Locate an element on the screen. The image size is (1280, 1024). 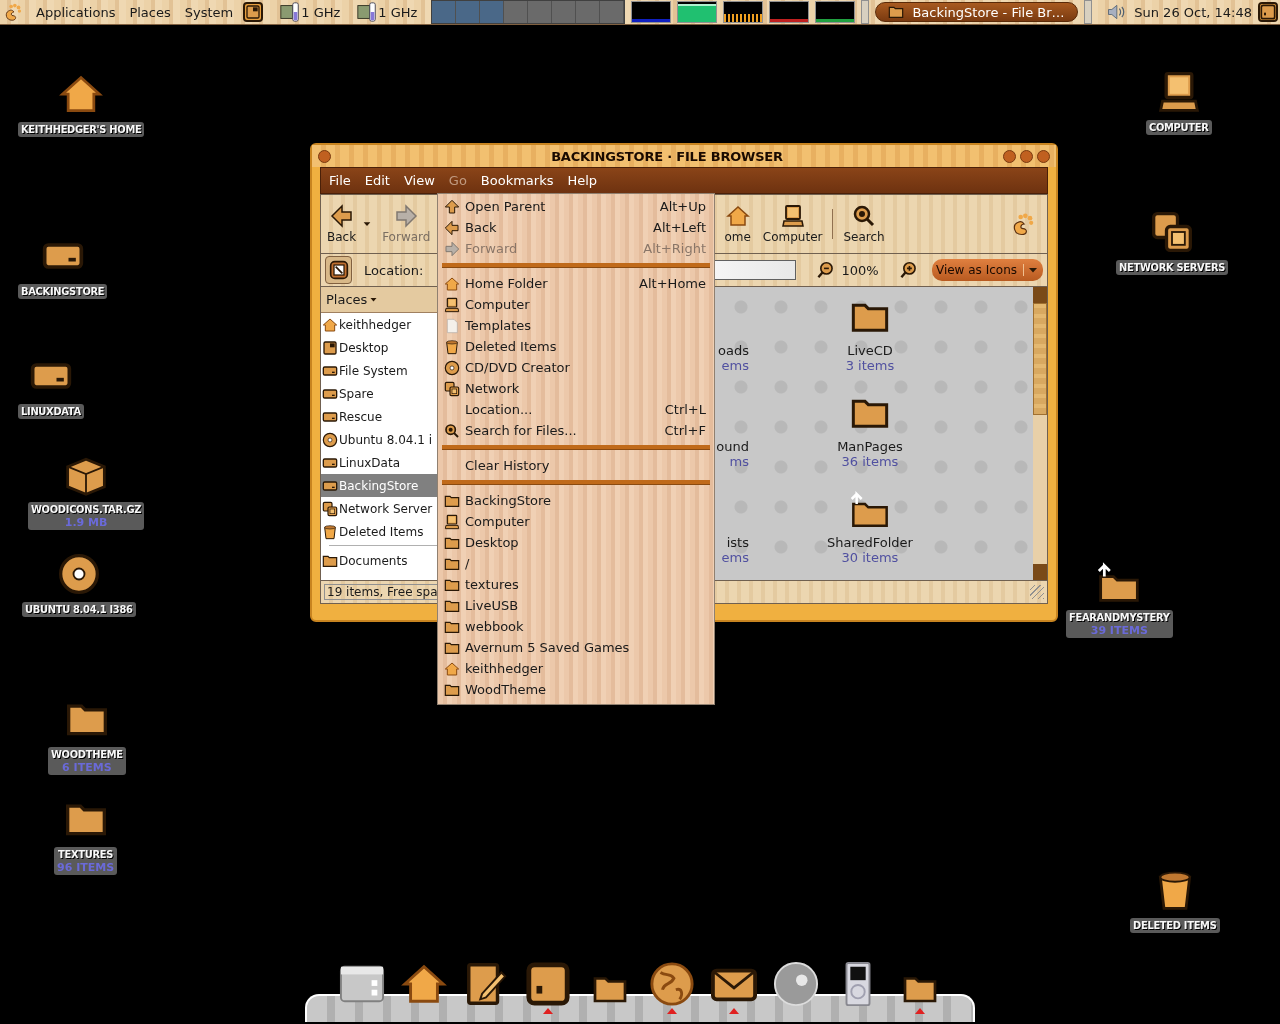
menu-item: Back Alt+Left is located at coordinates (576, 227).